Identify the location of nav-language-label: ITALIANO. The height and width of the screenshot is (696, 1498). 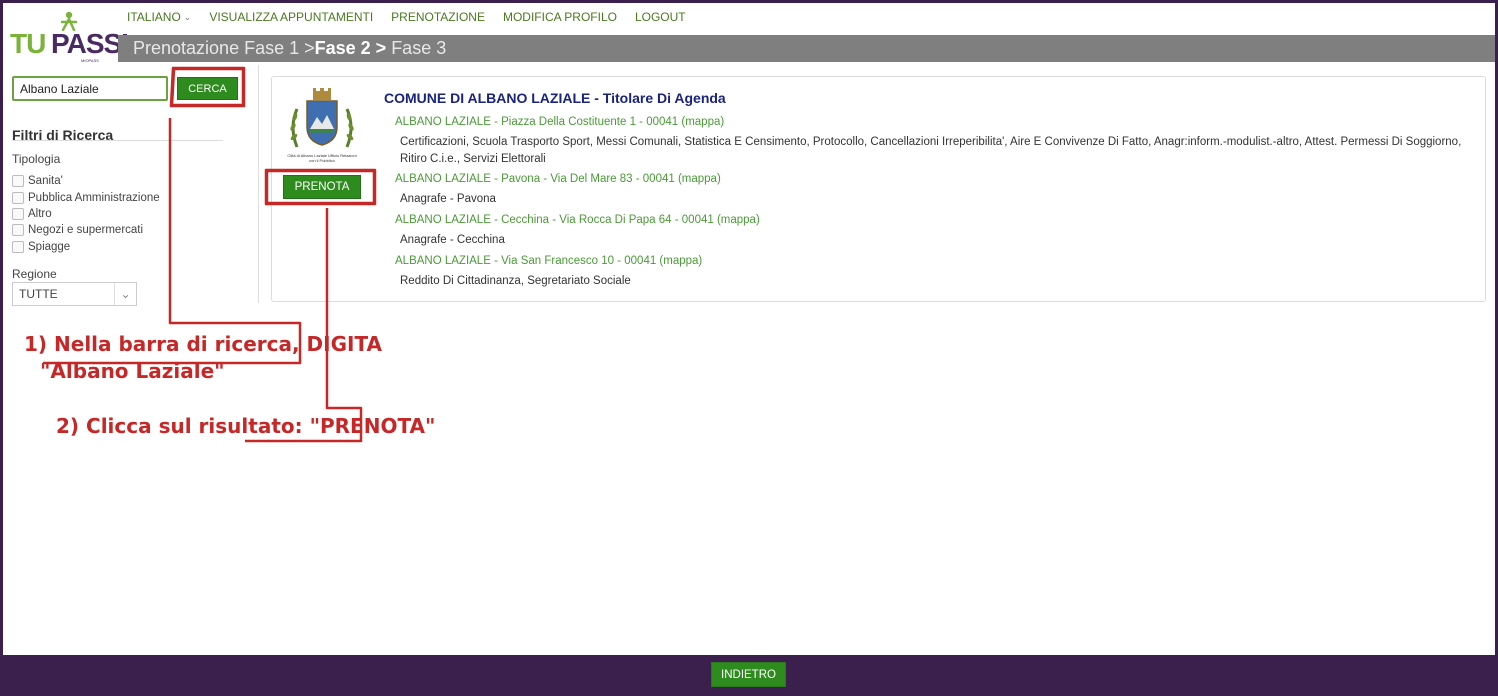
(154, 17).